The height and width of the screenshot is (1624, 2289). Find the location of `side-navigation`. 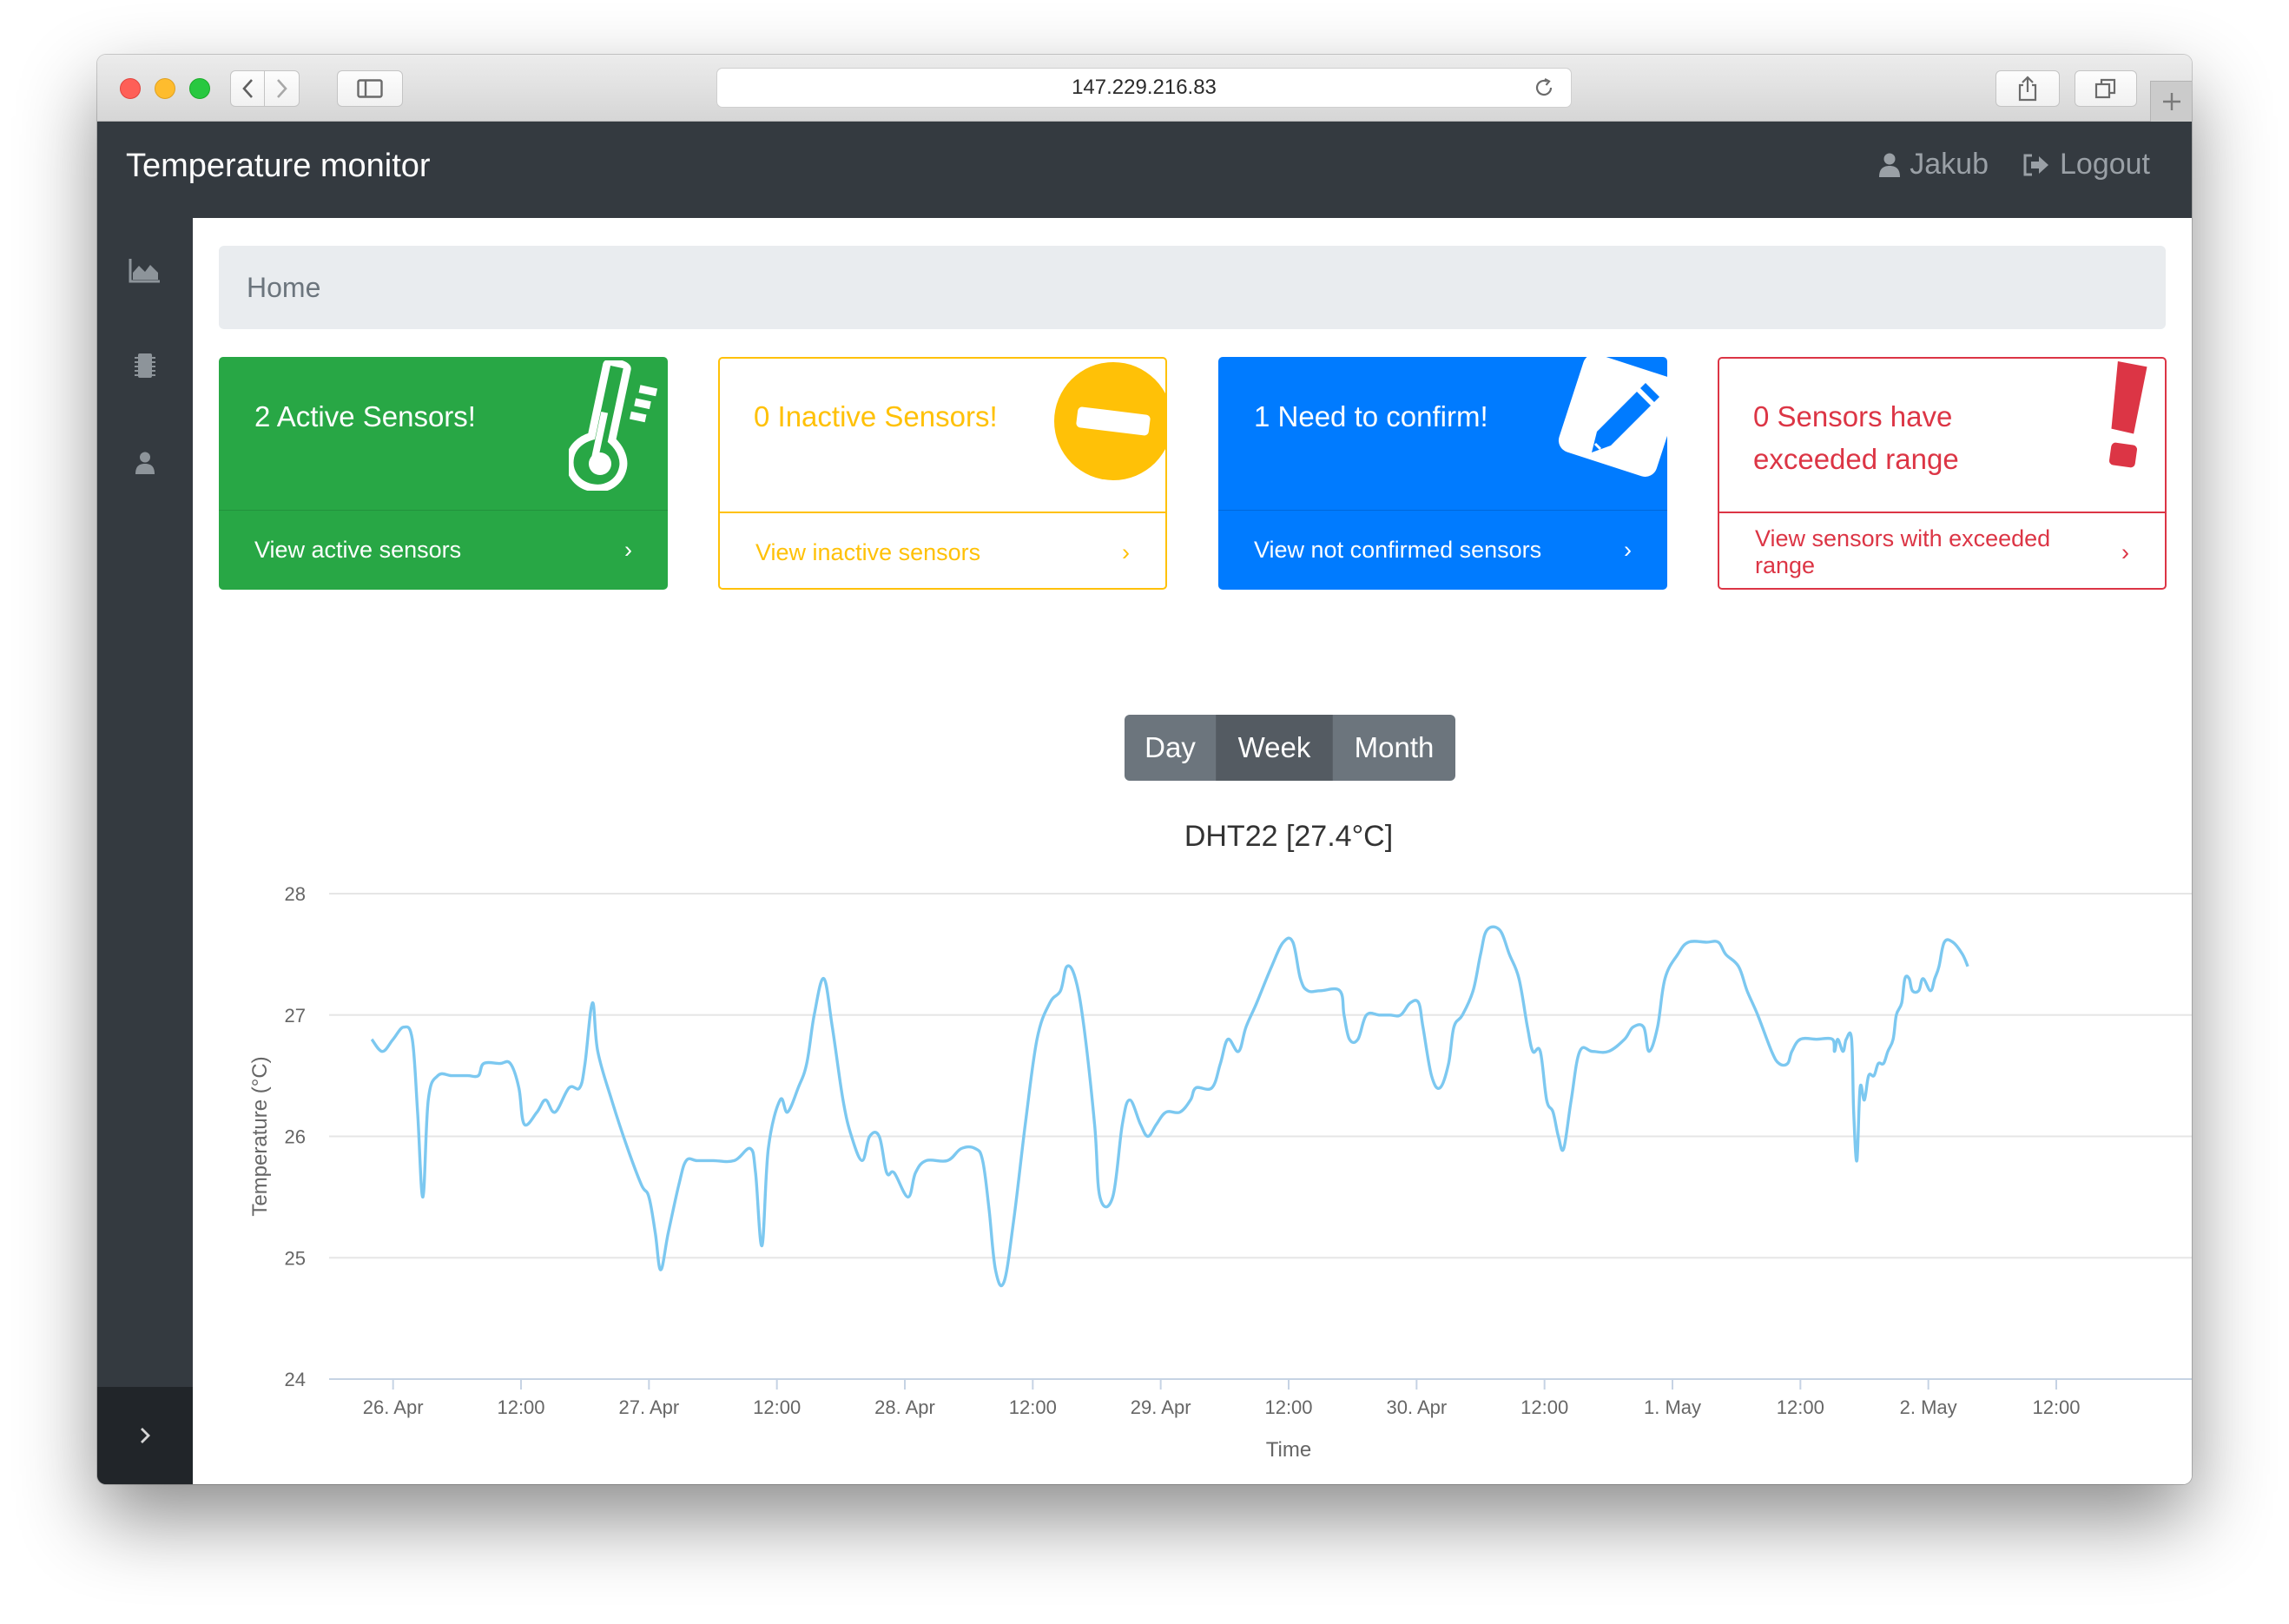

side-navigation is located at coordinates (145, 851).